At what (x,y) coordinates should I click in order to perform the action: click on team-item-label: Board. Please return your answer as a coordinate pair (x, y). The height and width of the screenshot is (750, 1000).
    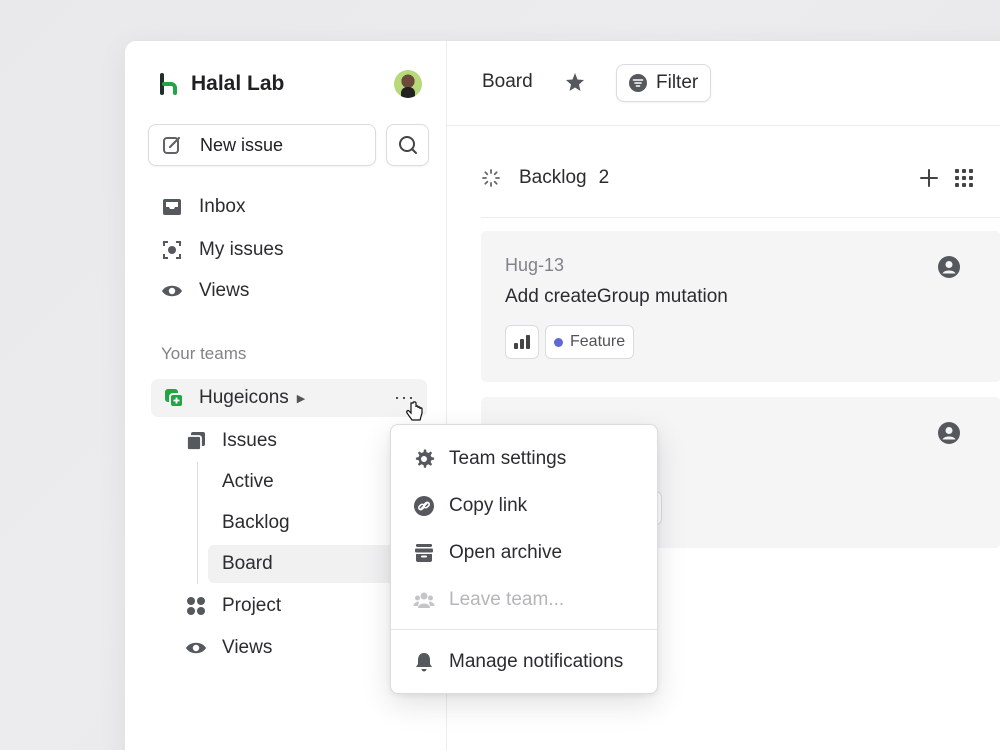
    Looking at the image, I should click on (247, 563).